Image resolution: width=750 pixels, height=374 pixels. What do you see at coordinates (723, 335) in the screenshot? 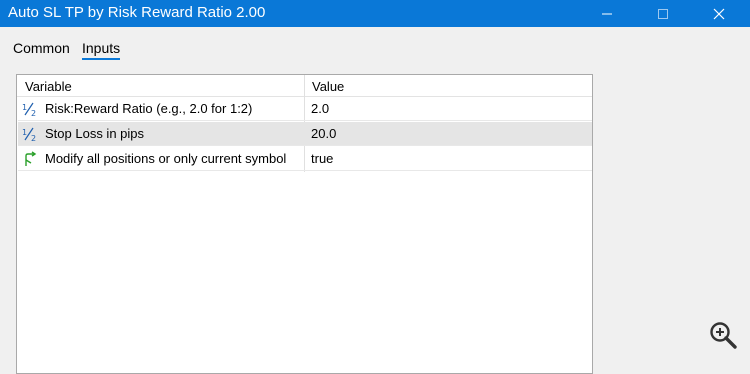
I see `zoom-in-icon` at bounding box center [723, 335].